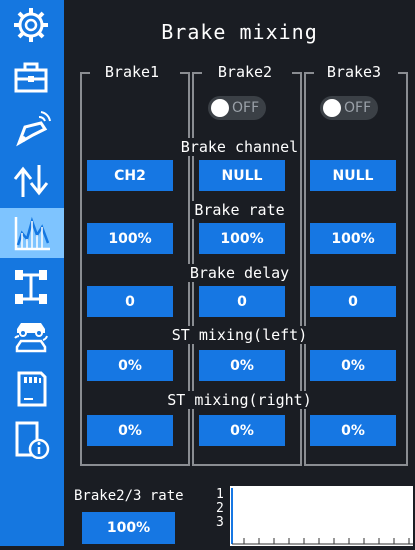 Image resolution: width=415 pixels, height=550 pixels. I want to click on brake2-st-left-button: 0%, so click(242, 365).